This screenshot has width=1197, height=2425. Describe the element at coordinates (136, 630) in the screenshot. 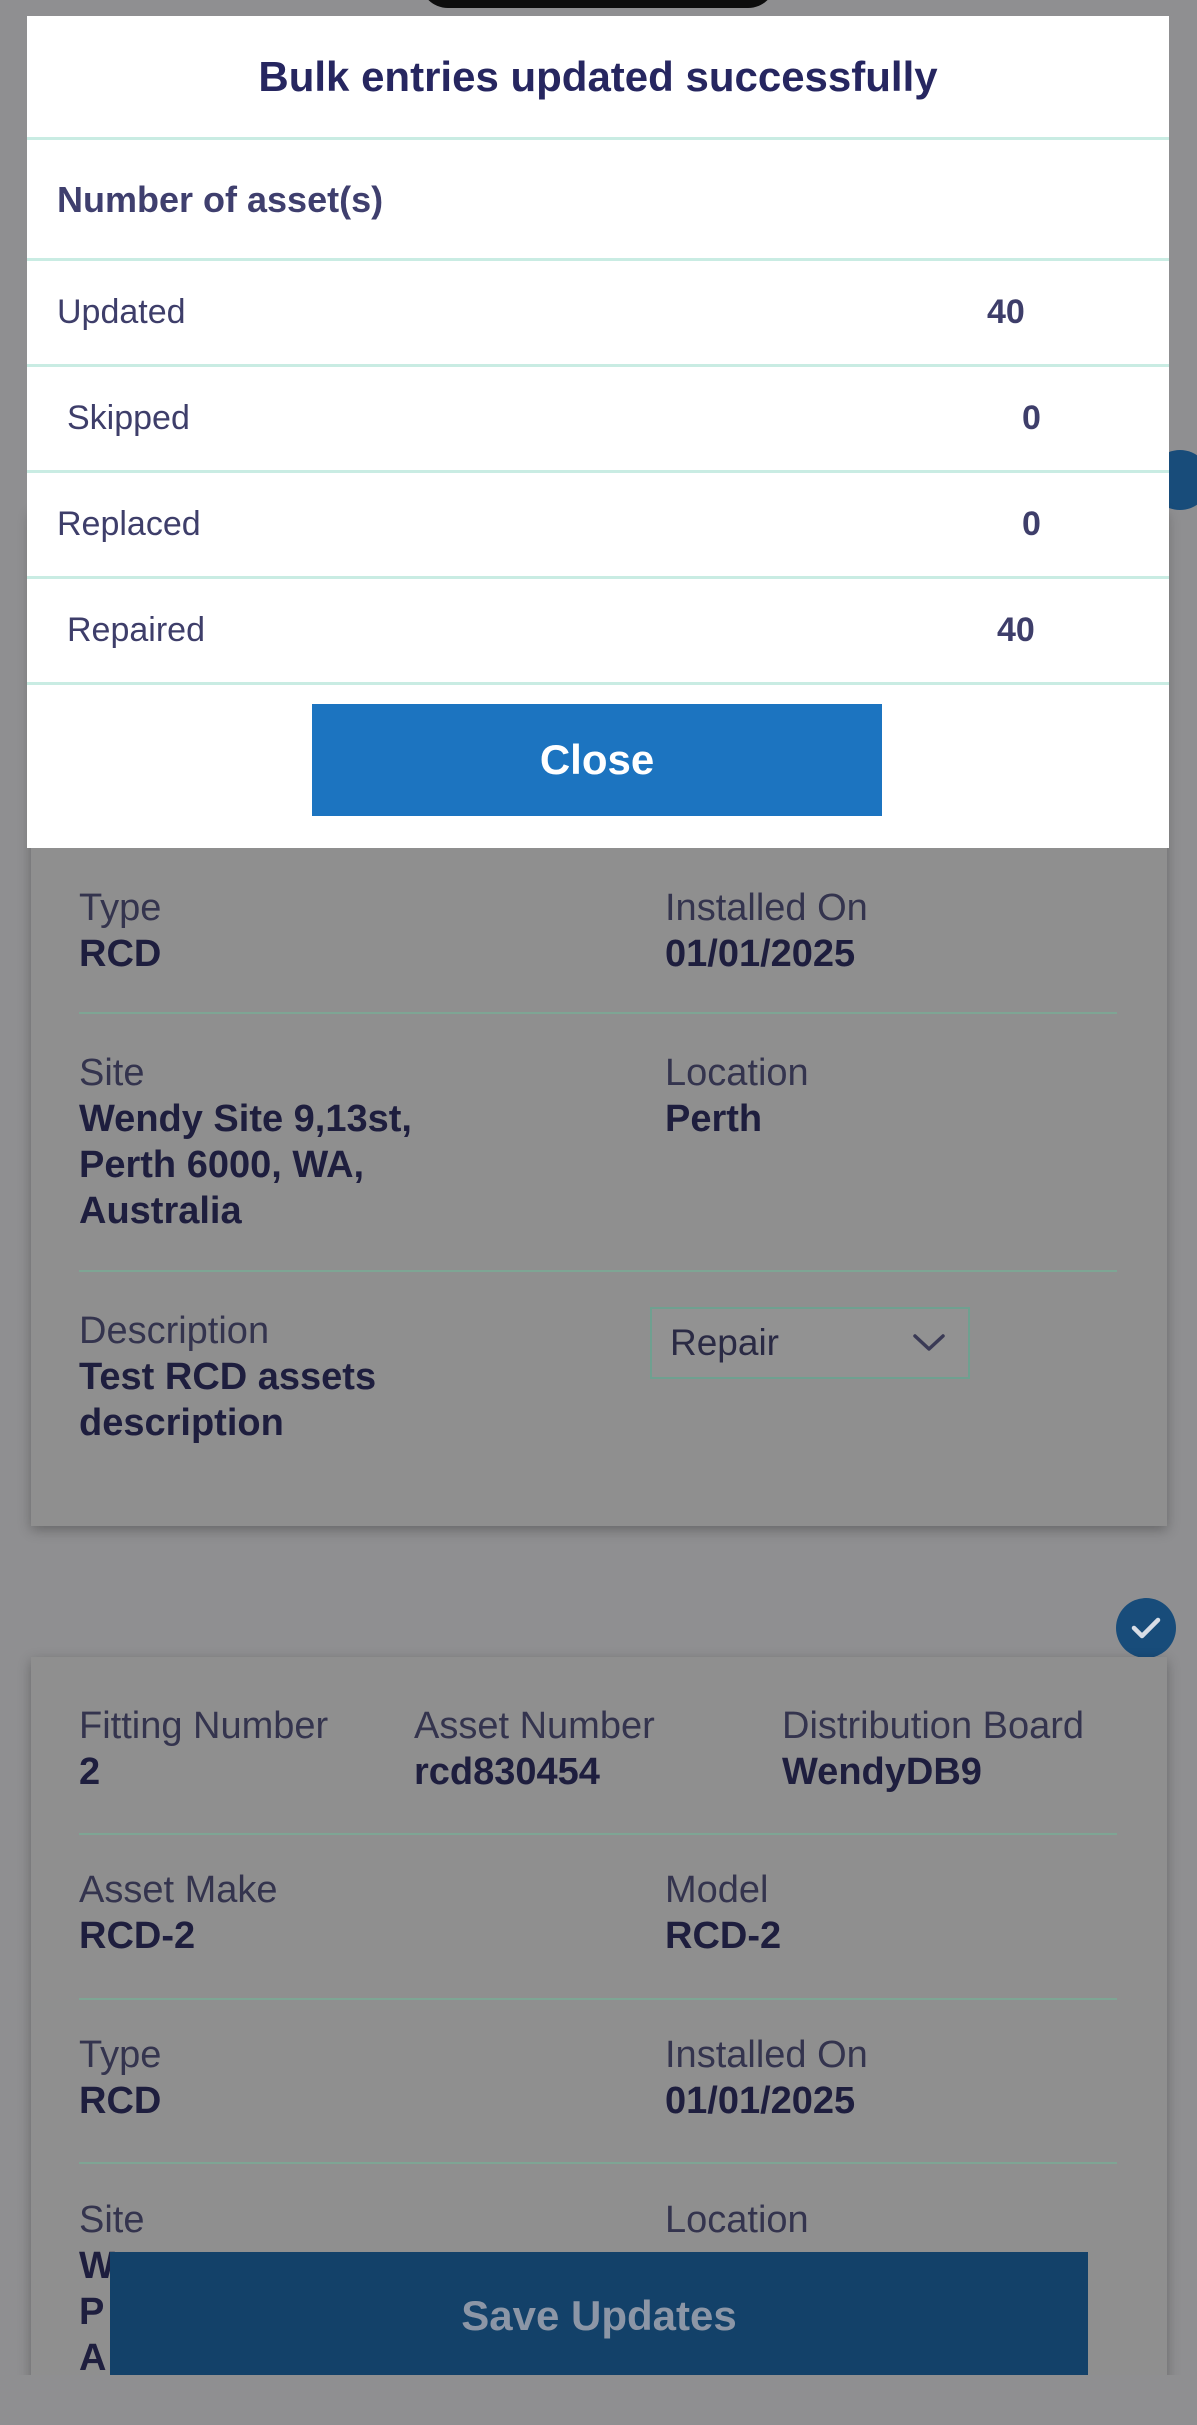

I see `stat-label: Repaired` at that location.